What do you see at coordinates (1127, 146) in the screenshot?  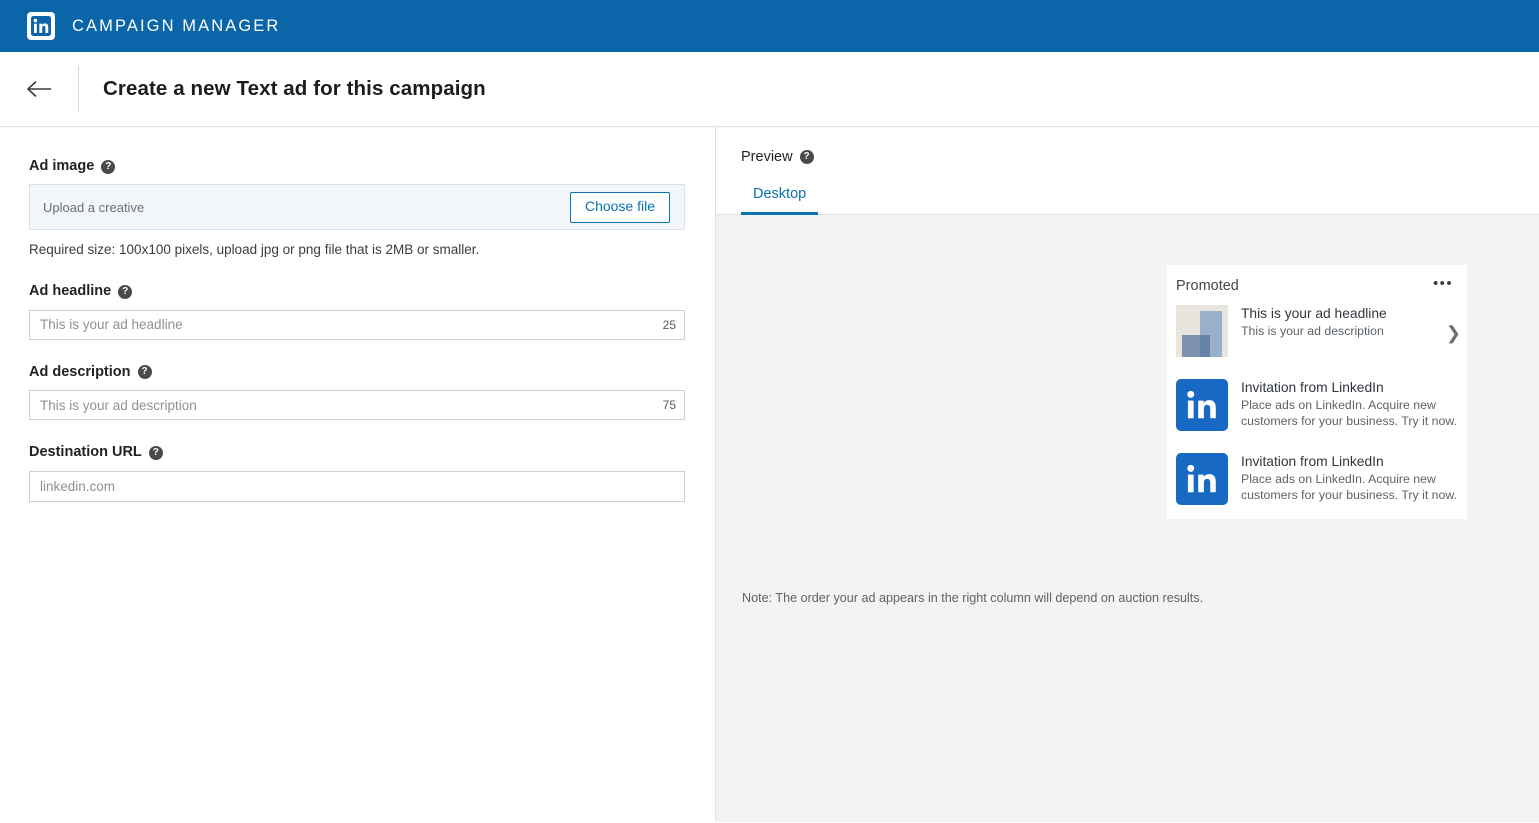 I see `preview-header: Preview ?` at bounding box center [1127, 146].